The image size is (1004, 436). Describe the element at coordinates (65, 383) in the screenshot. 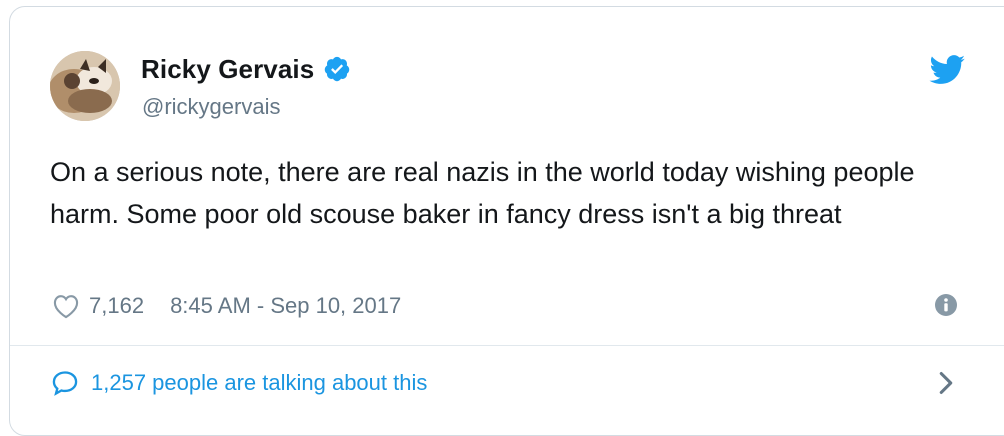

I see `speech-bubble-icon` at that location.